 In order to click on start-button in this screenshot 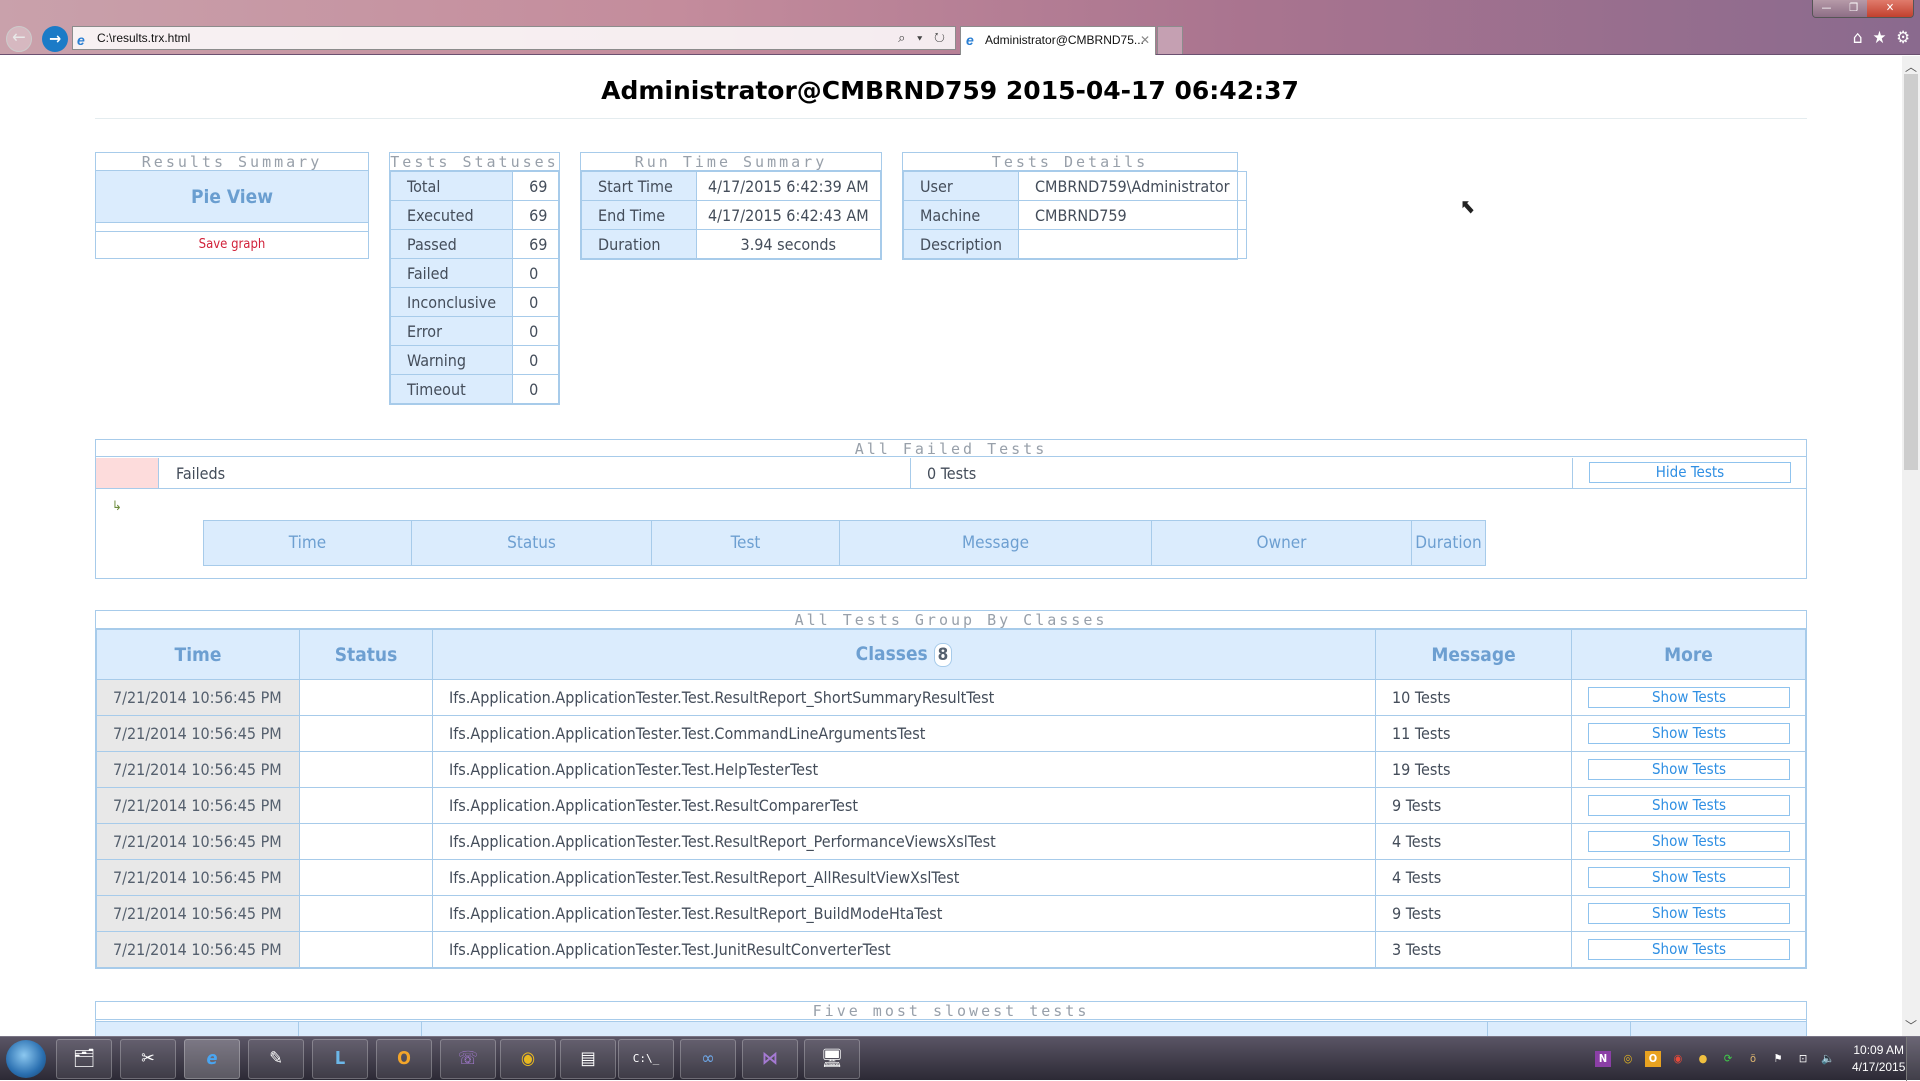, I will do `click(26, 1059)`.